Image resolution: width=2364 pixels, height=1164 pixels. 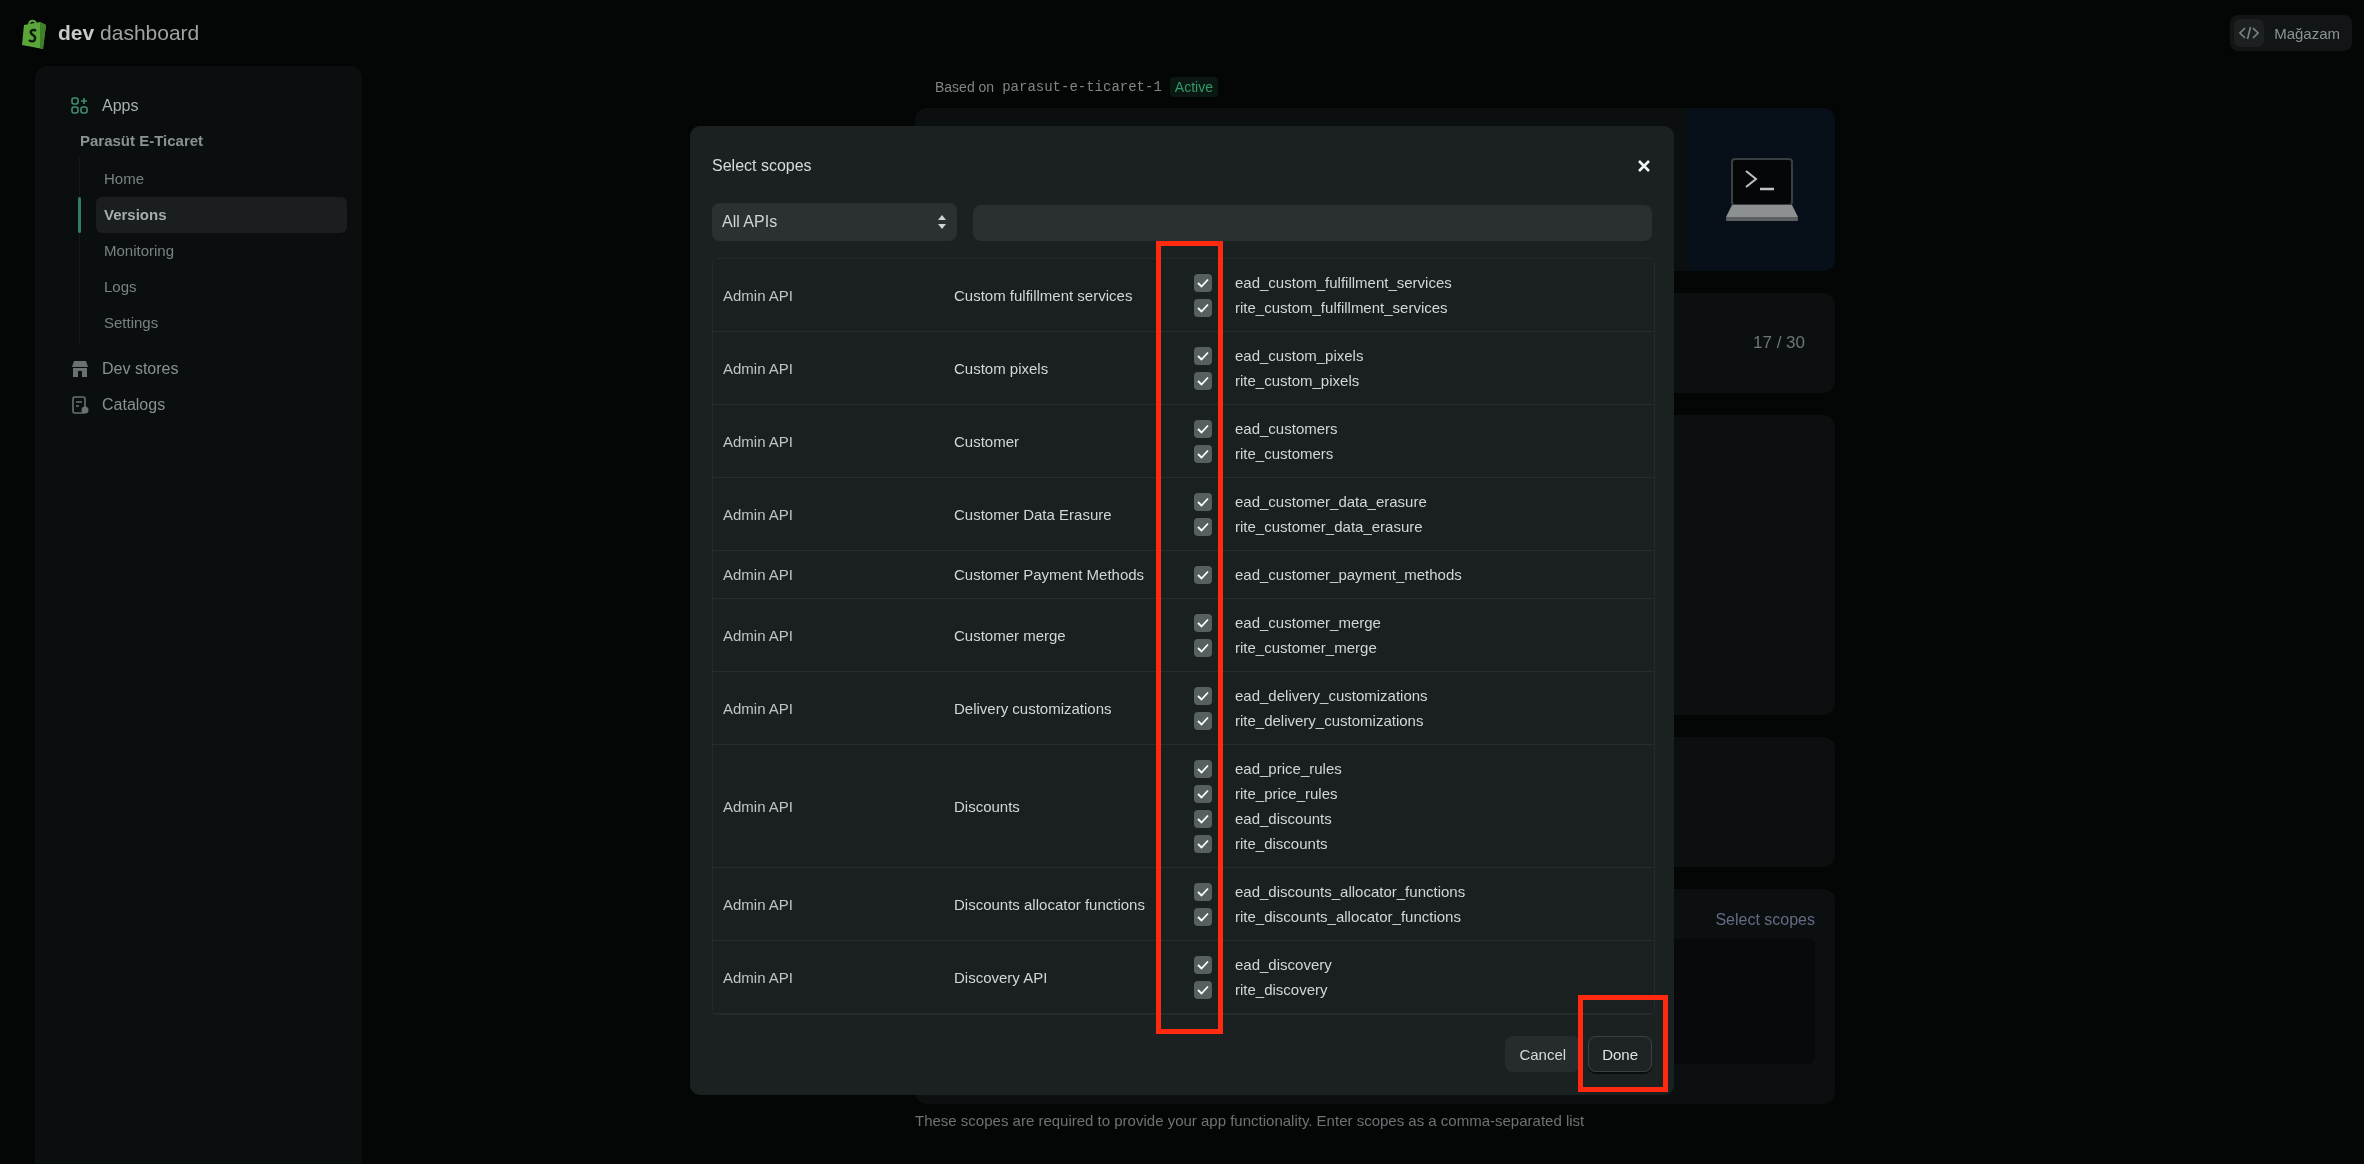 What do you see at coordinates (1348, 916) in the screenshot?
I see `scope-name: rite_discounts_allocator_functions` at bounding box center [1348, 916].